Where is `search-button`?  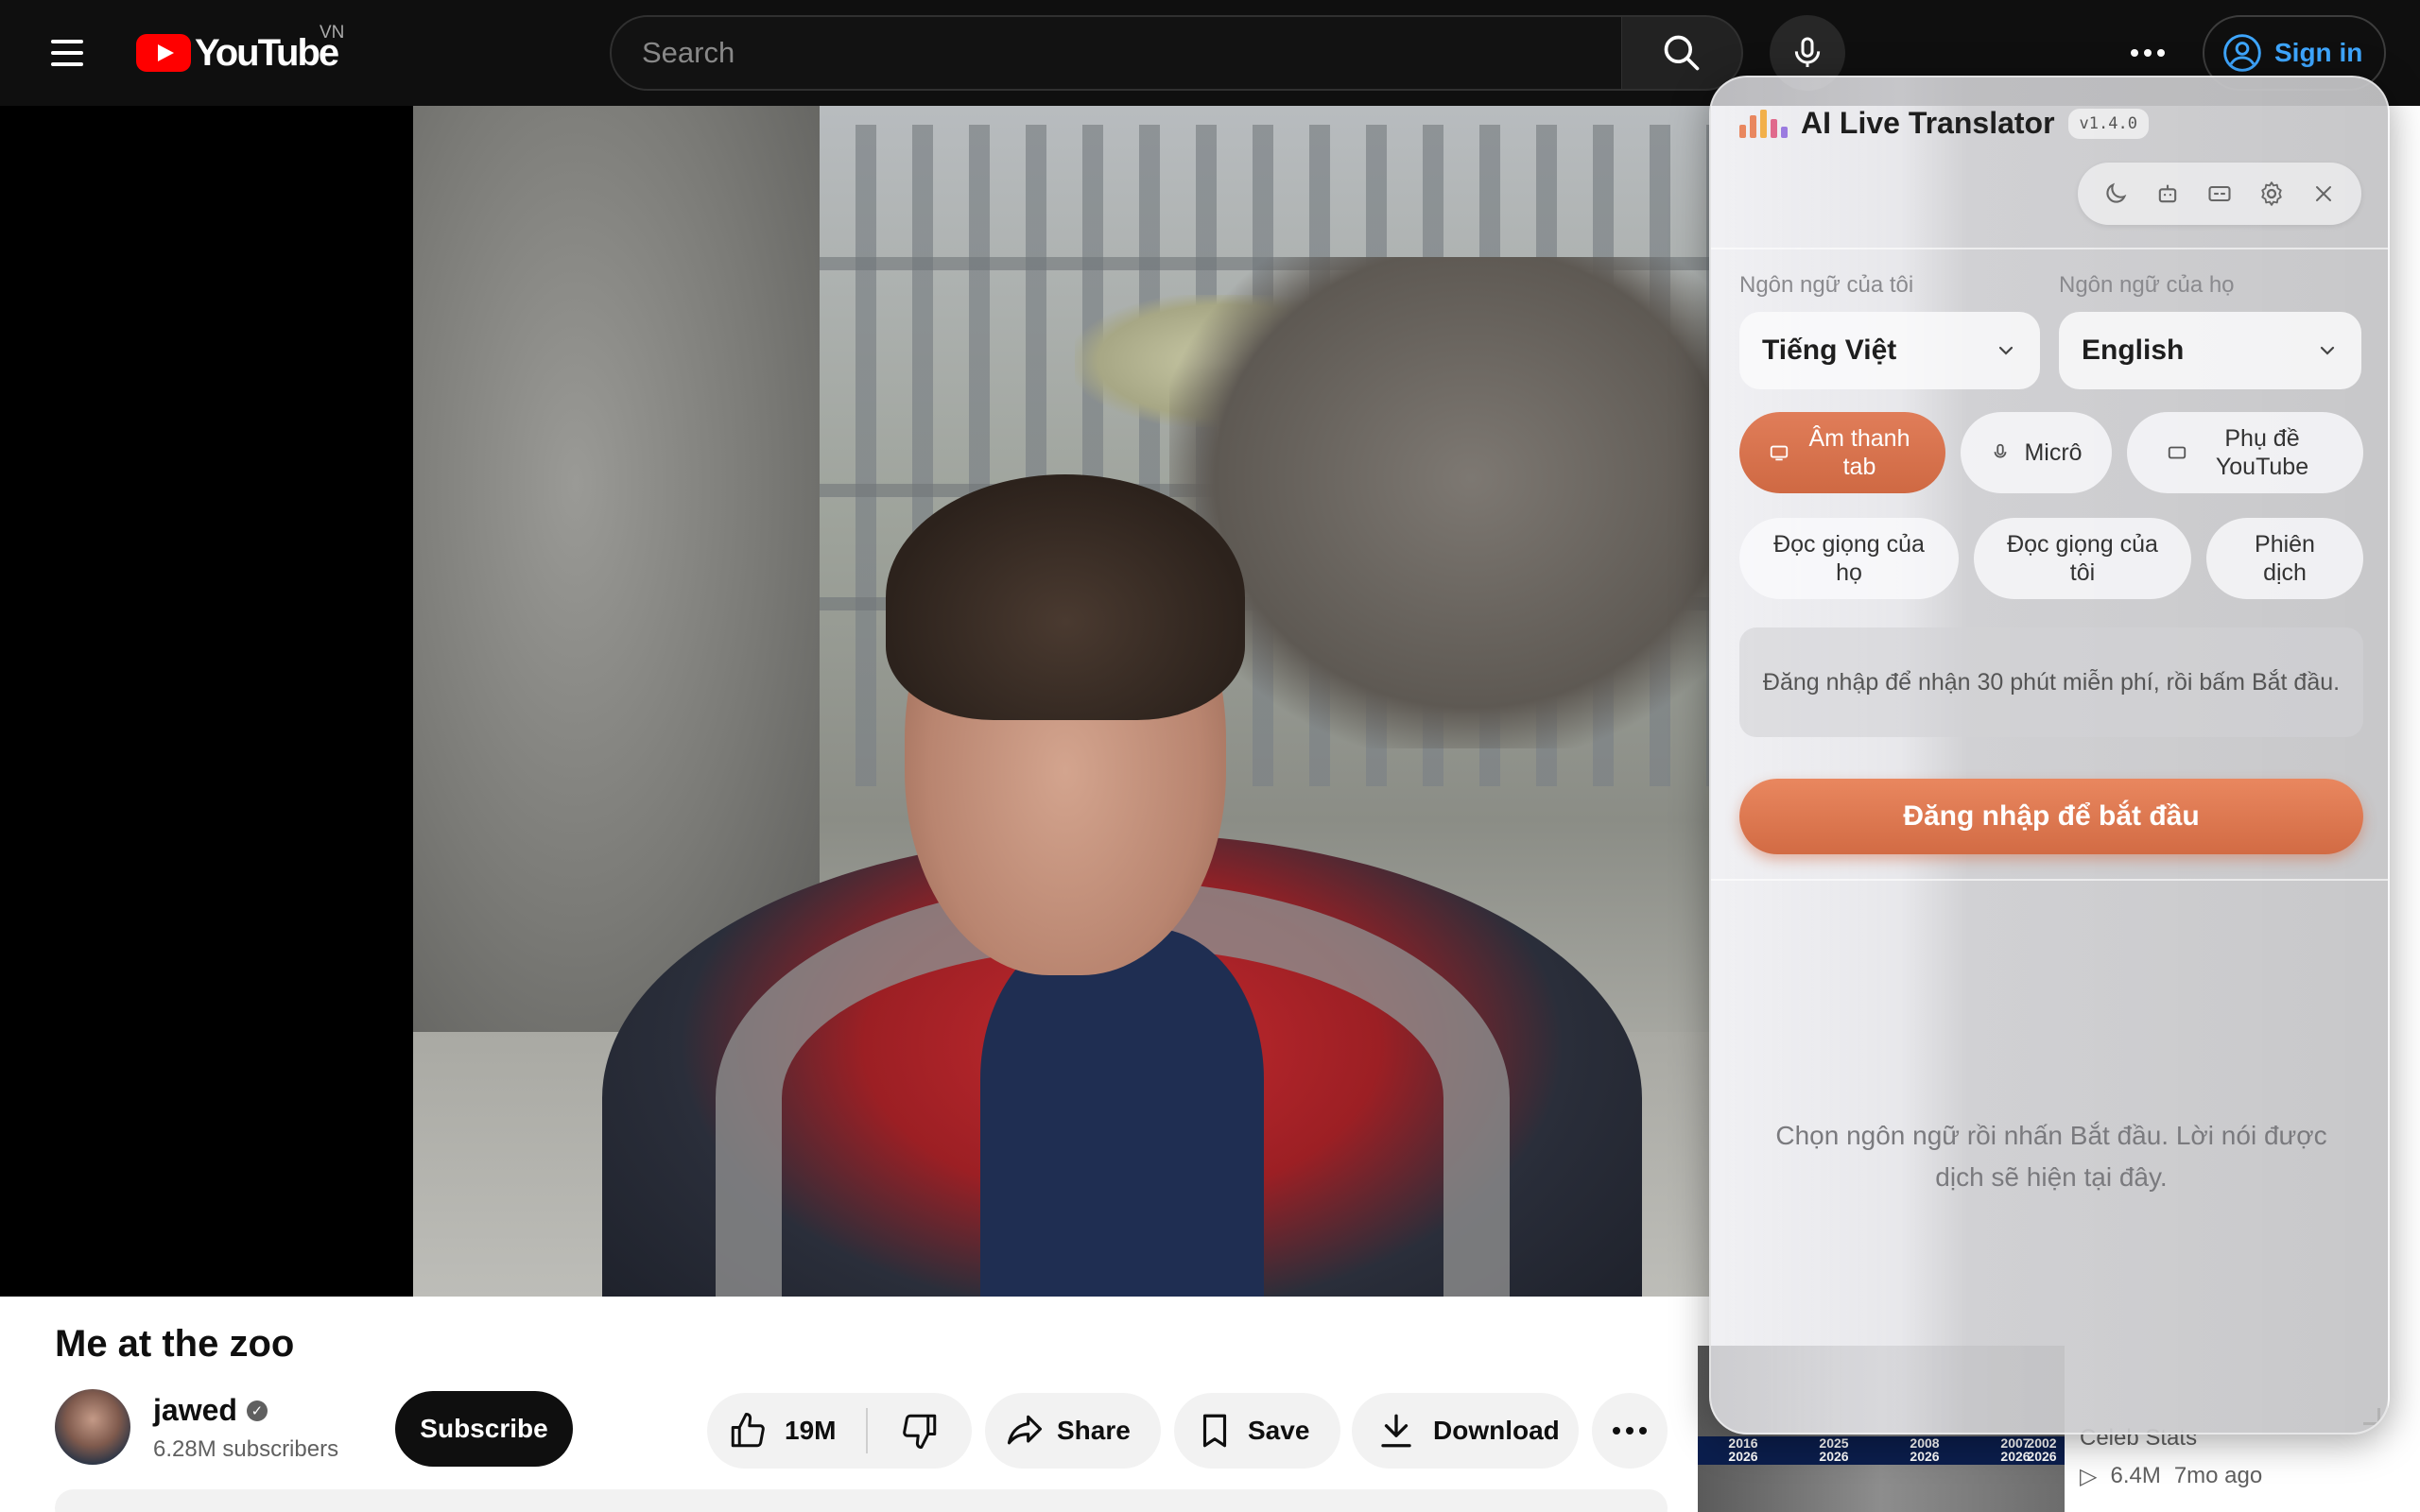
search-button is located at coordinates (1682, 53).